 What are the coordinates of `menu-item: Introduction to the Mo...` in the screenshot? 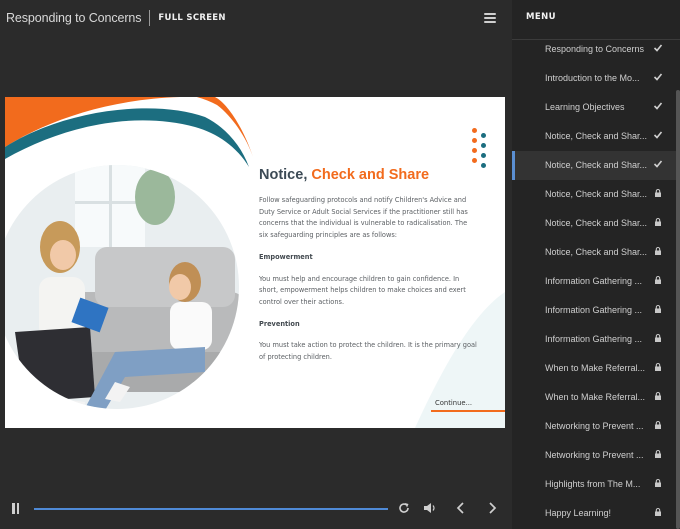 It's located at (594, 78).